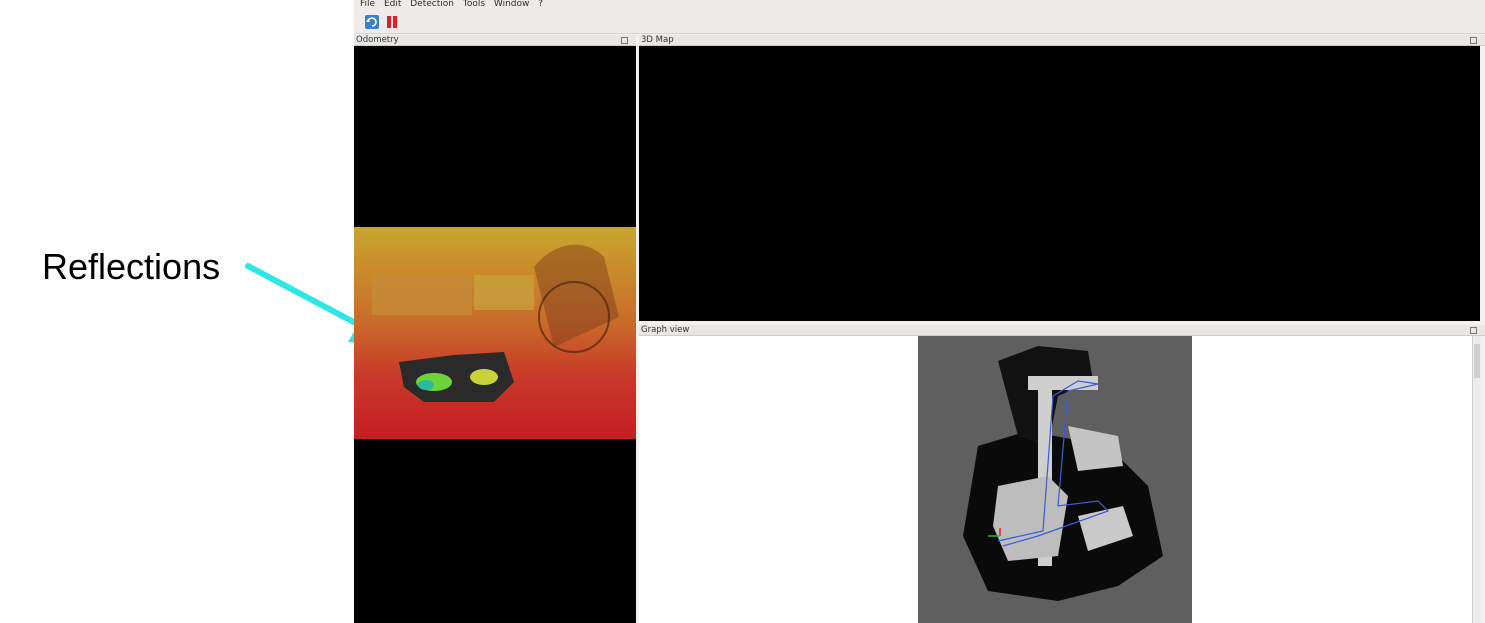 This screenshot has width=1485, height=623. Describe the element at coordinates (372, 22) in the screenshot. I see `refresh-icon` at that location.